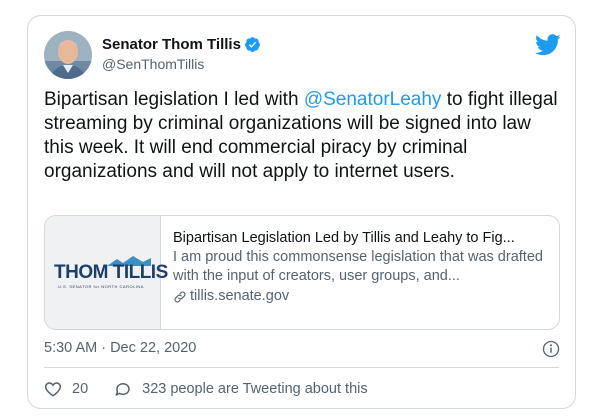  I want to click on author-name: Senator Thom Tillis, so click(171, 44).